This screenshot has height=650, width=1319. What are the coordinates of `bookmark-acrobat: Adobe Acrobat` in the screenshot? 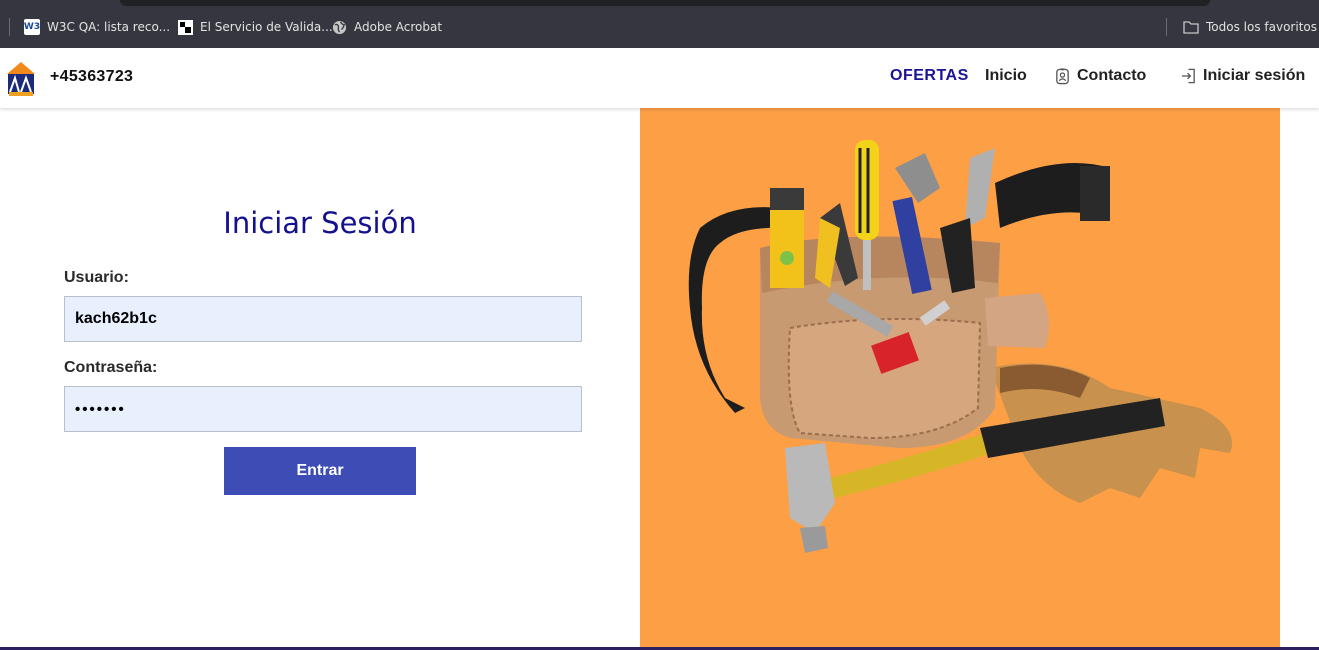 It's located at (387, 27).